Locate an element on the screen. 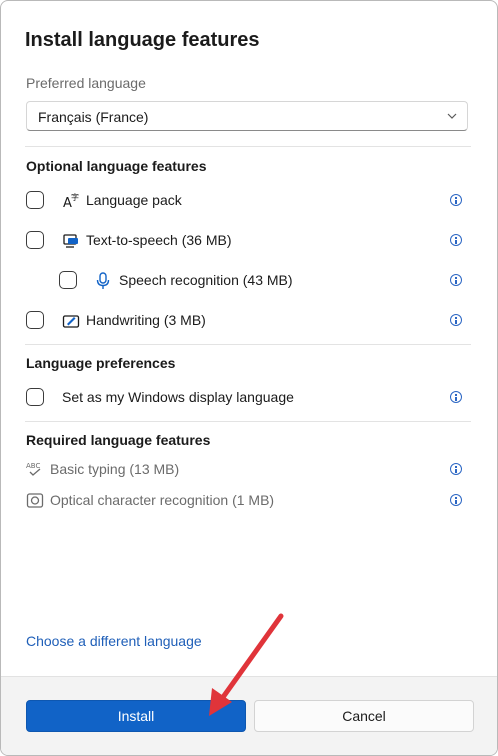 The image size is (498, 756). text-to-speech-info-icon is located at coordinates (456, 240).